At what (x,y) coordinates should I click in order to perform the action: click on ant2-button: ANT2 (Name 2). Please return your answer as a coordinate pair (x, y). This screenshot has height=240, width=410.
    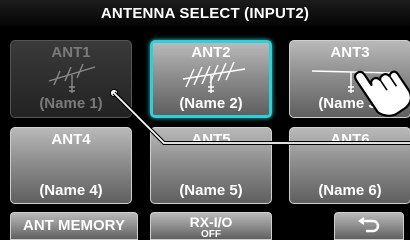
    Looking at the image, I should click on (211, 79).